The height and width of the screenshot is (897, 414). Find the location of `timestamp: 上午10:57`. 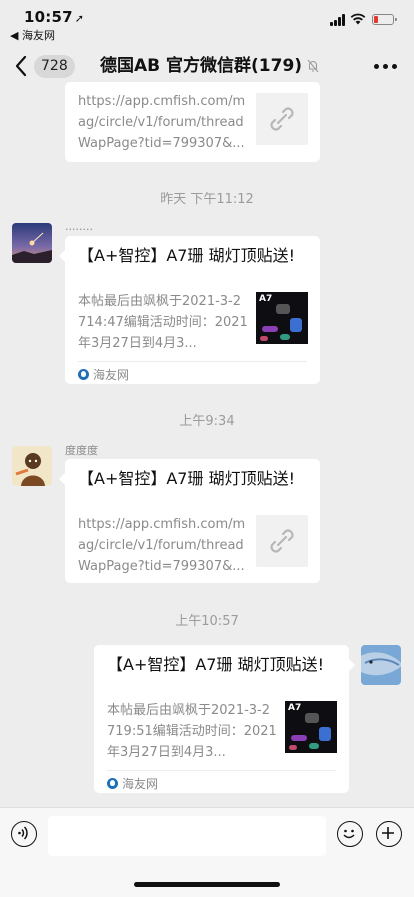

timestamp: 上午10:57 is located at coordinates (207, 621).